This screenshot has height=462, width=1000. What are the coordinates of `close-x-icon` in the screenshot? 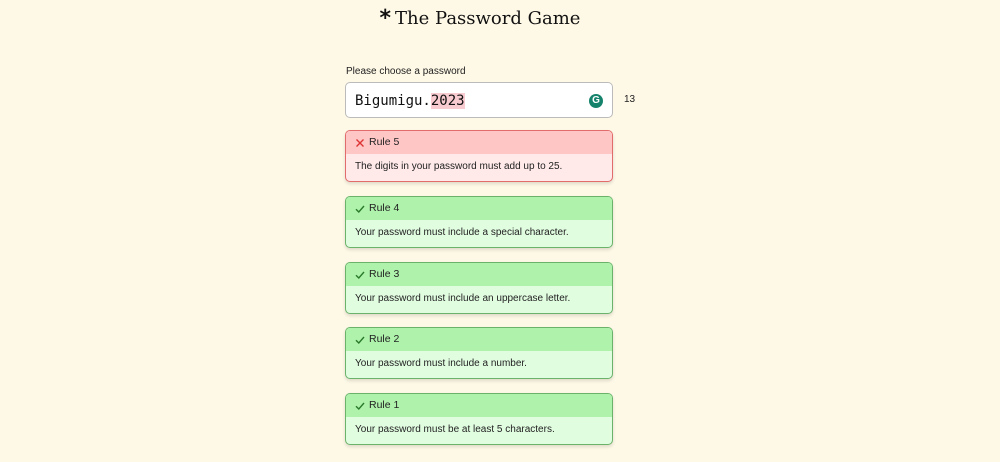 It's located at (360, 142).